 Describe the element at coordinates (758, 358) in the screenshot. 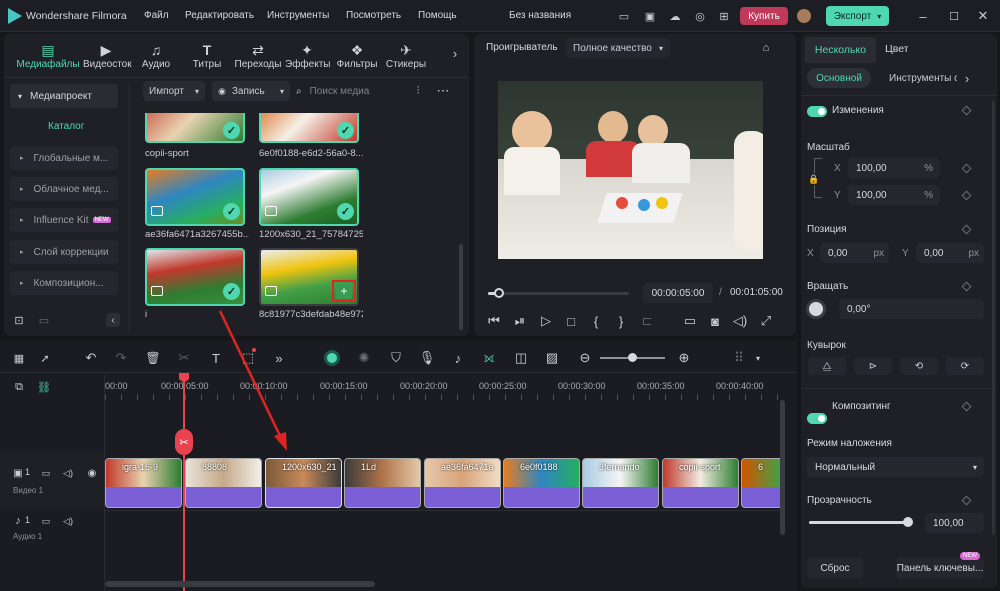

I see `chevron-down-icon: ▾` at that location.